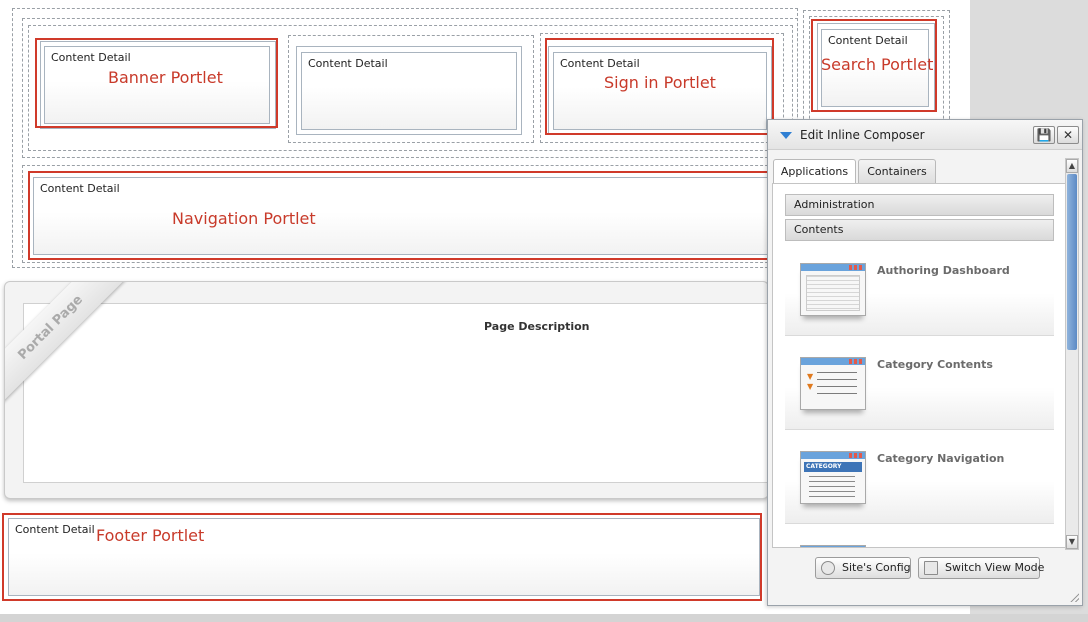  Describe the element at coordinates (1072, 262) in the screenshot. I see `scroll-thumb` at that location.